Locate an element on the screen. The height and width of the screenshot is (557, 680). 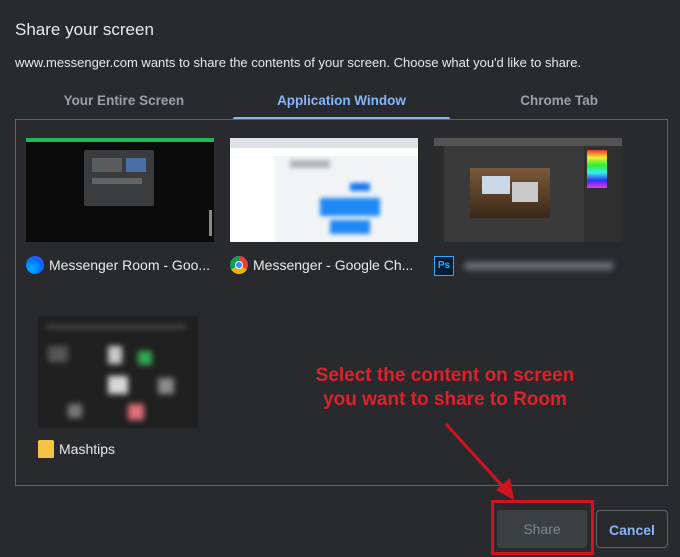
dialog-title: Share your screen is located at coordinates (84, 29).